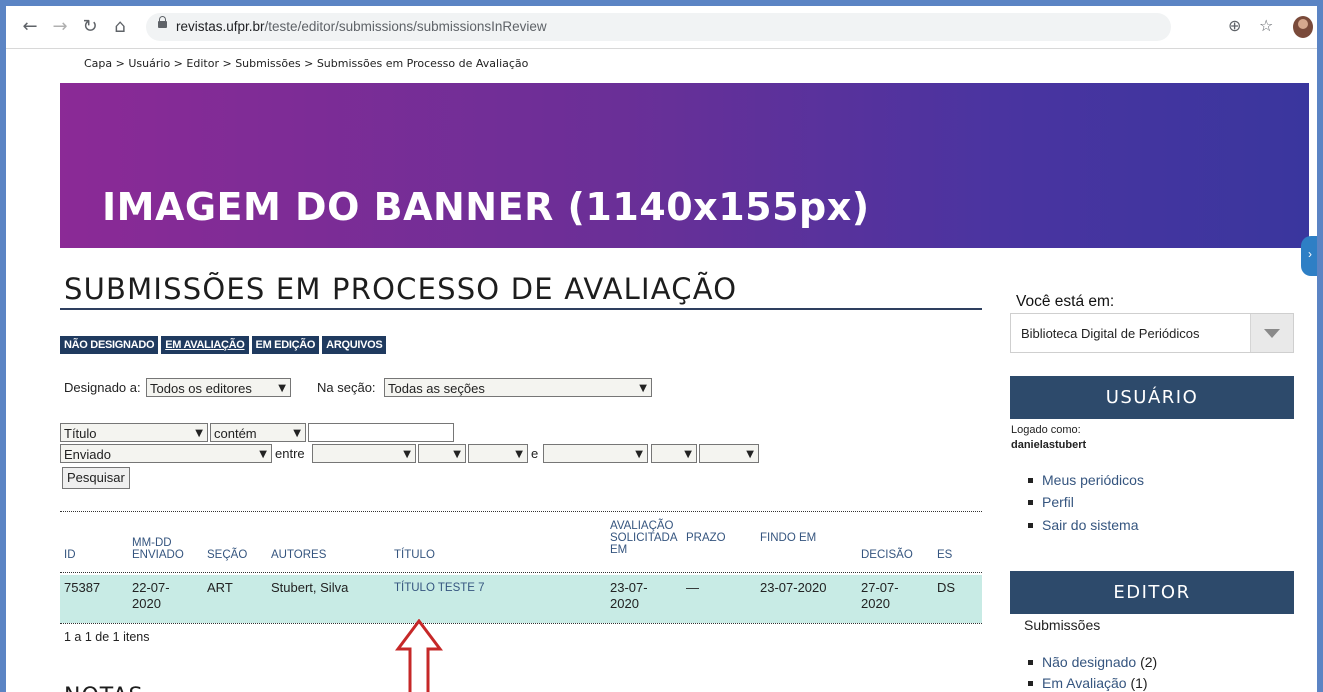 The image size is (1323, 692). Describe the element at coordinates (151, 587) in the screenshot. I see `cell-submitted-line1: 22-07-` at that location.